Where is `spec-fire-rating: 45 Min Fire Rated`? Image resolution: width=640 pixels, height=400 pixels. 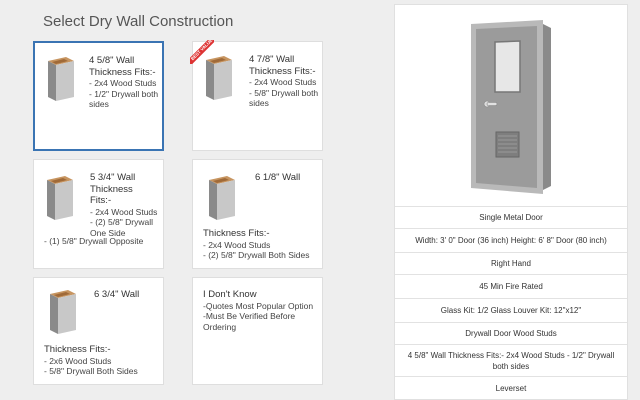
spec-fire-rating: 45 Min Fire Rated is located at coordinates (511, 286).